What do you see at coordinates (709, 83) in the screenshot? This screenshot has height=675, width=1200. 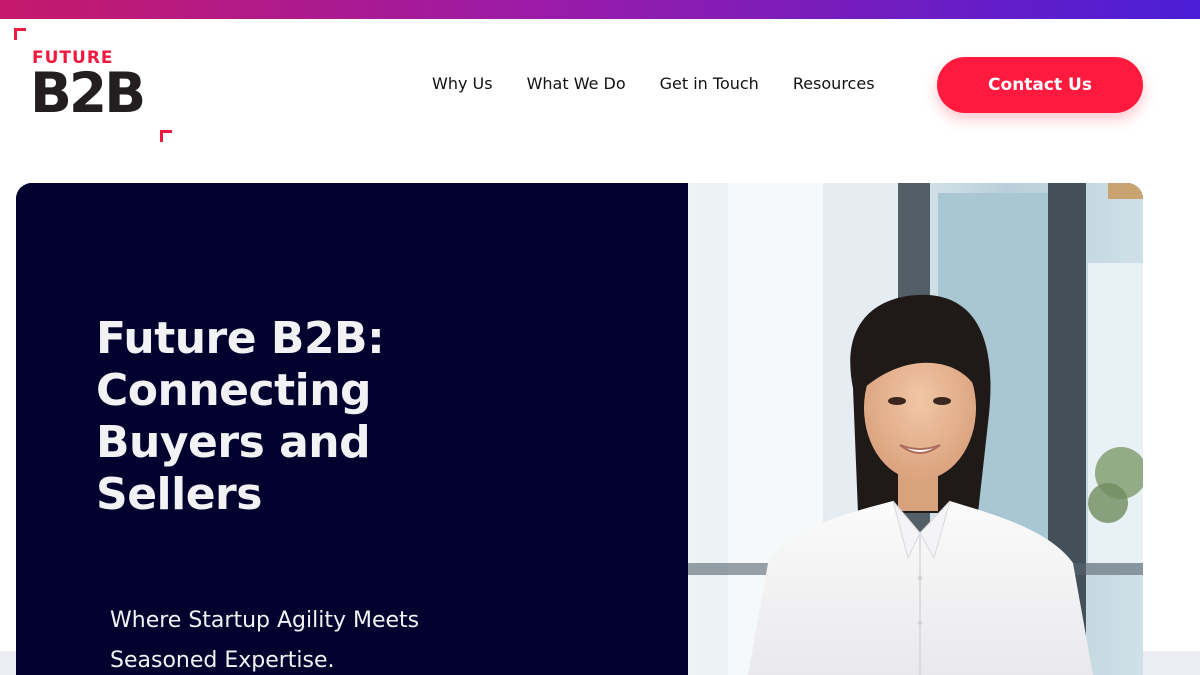 I see `nav-item-get-in-touch: Get in Touch` at bounding box center [709, 83].